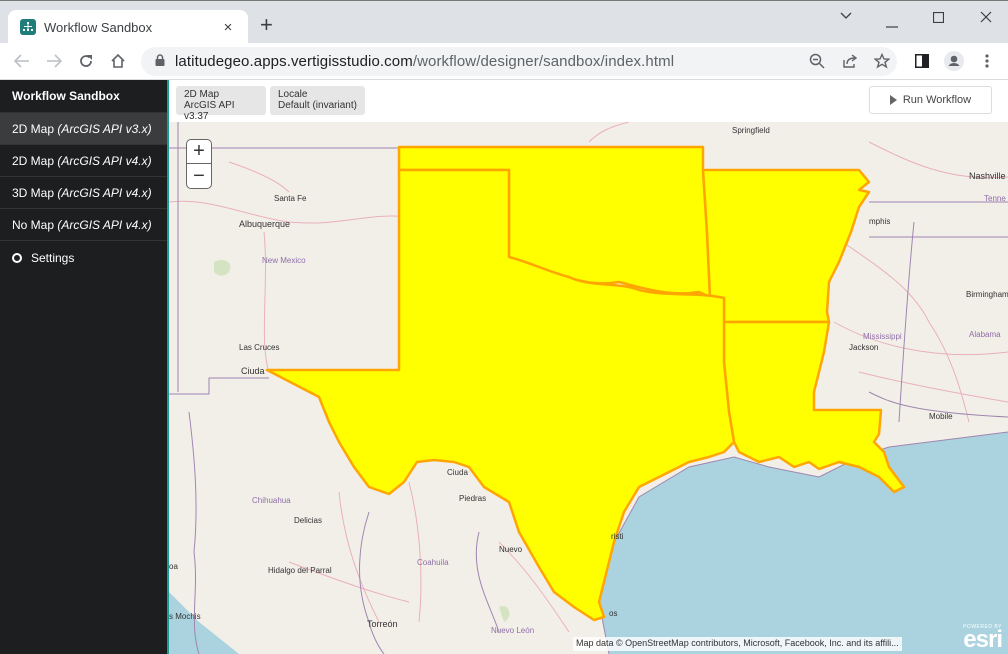 The height and width of the screenshot is (654, 1008). What do you see at coordinates (271, 500) in the screenshot?
I see `map-label-chihuahua: Chihuahua` at bounding box center [271, 500].